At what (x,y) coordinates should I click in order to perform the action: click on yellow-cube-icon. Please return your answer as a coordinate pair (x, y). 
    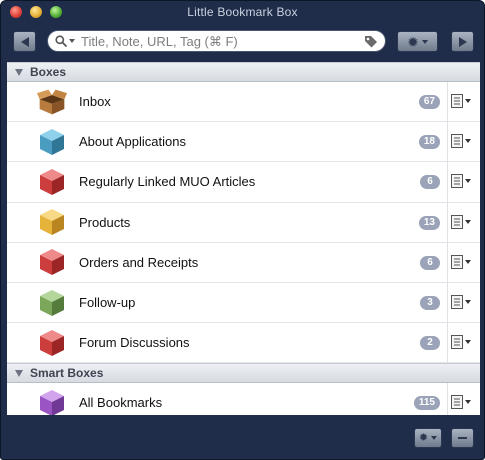
    Looking at the image, I should click on (52, 222).